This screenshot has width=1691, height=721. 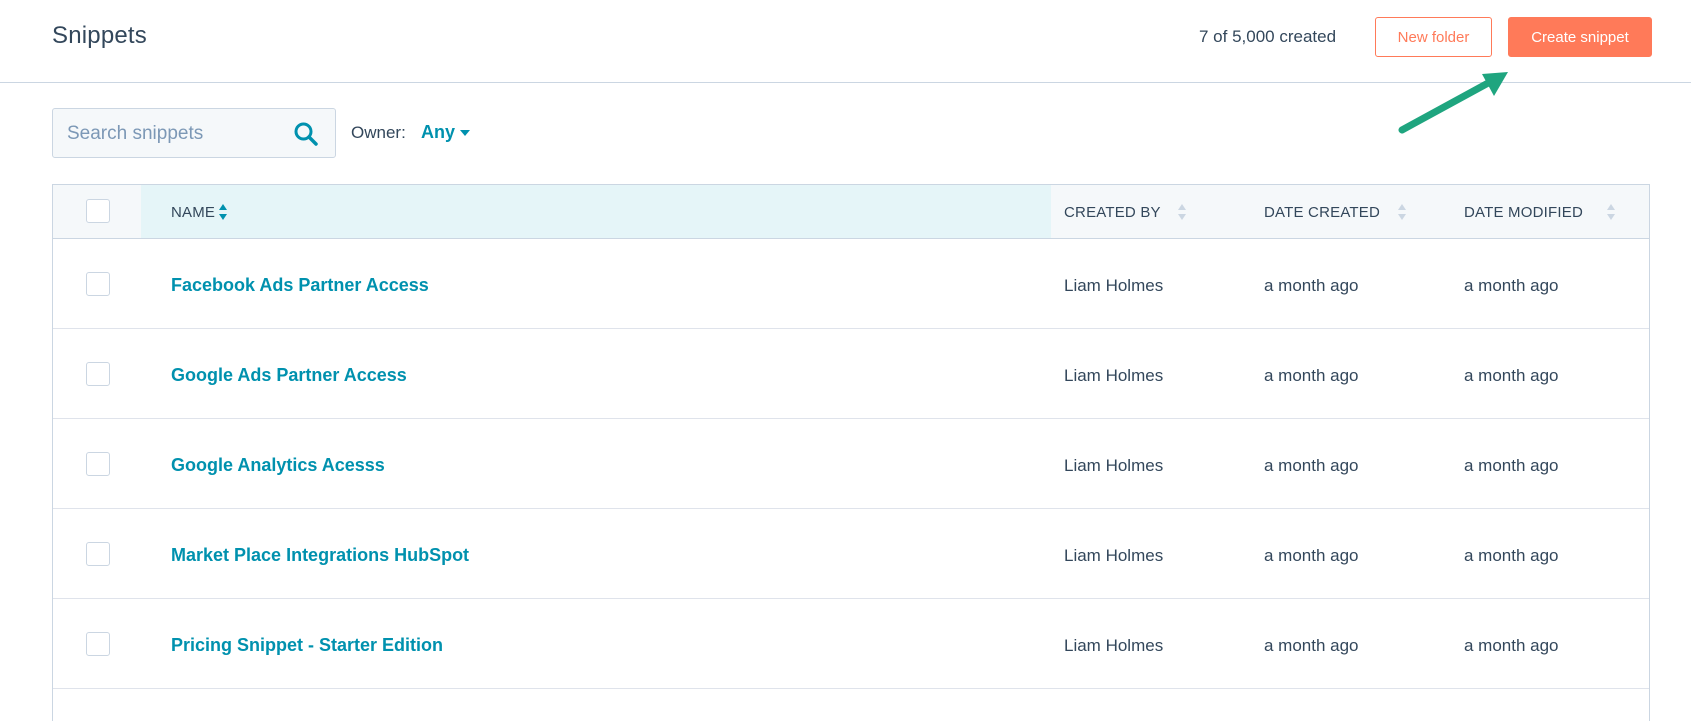 What do you see at coordinates (223, 212) in the screenshot?
I see `sort-active-icon` at bounding box center [223, 212].